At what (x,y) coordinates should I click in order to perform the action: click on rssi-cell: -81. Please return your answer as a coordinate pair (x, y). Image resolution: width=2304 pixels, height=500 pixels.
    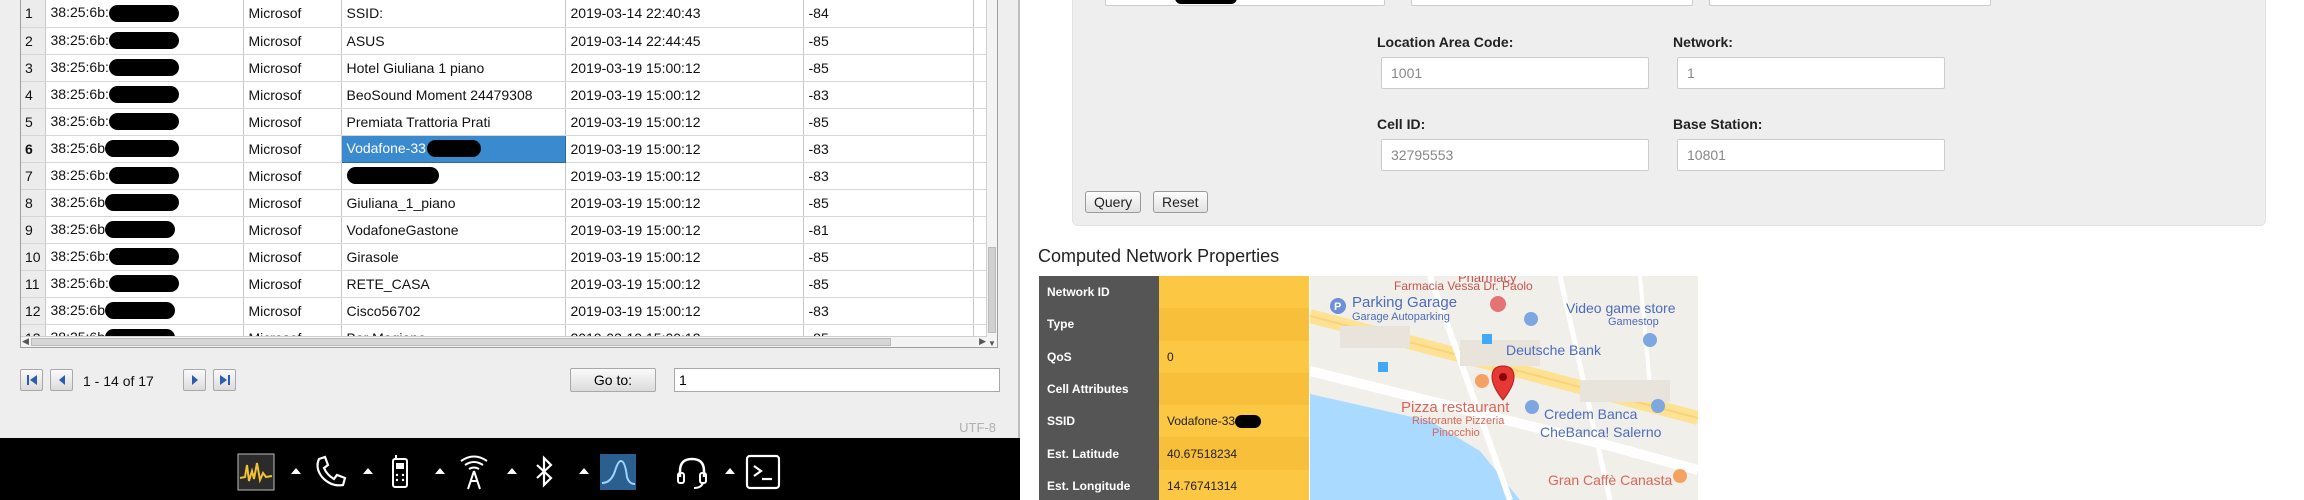
    Looking at the image, I should click on (888, 230).